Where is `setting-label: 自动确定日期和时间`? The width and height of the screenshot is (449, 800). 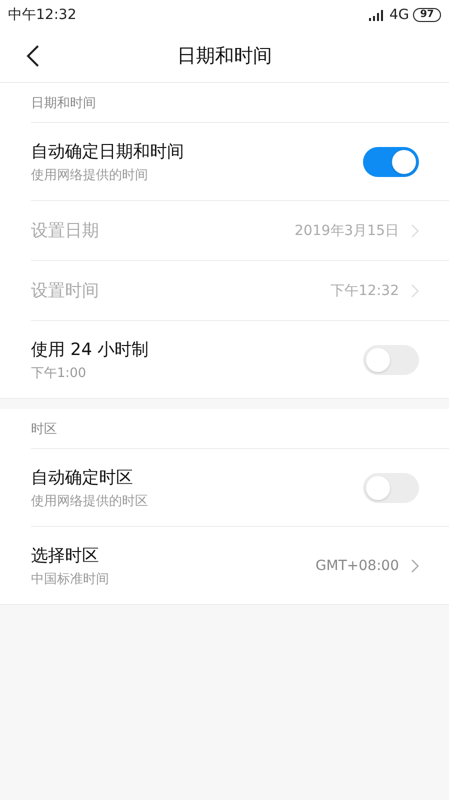 setting-label: 自动确定日期和时间 is located at coordinates (108, 151).